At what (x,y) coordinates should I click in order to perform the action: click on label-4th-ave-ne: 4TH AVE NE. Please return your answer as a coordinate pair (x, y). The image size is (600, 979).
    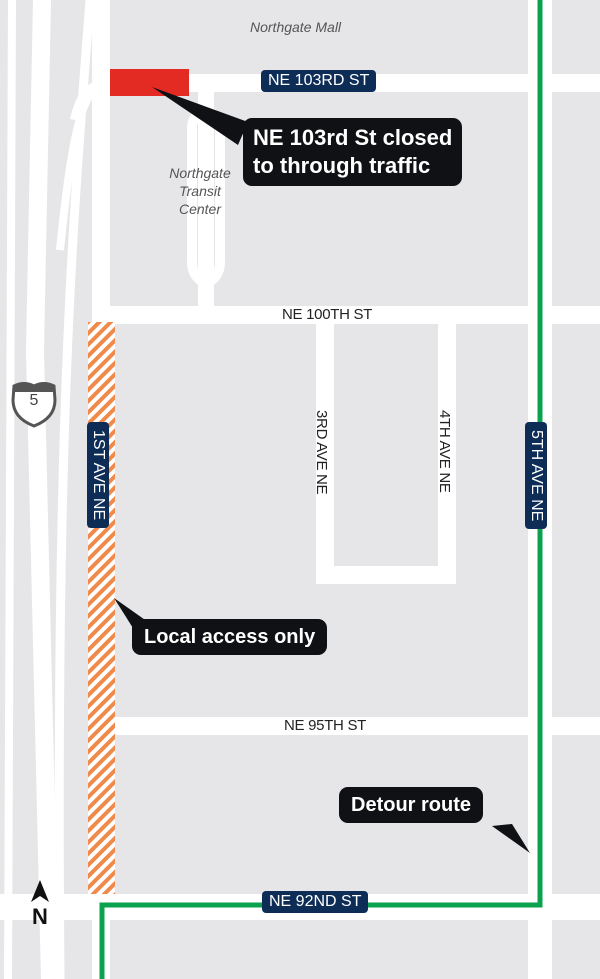
    Looking at the image, I should click on (444, 451).